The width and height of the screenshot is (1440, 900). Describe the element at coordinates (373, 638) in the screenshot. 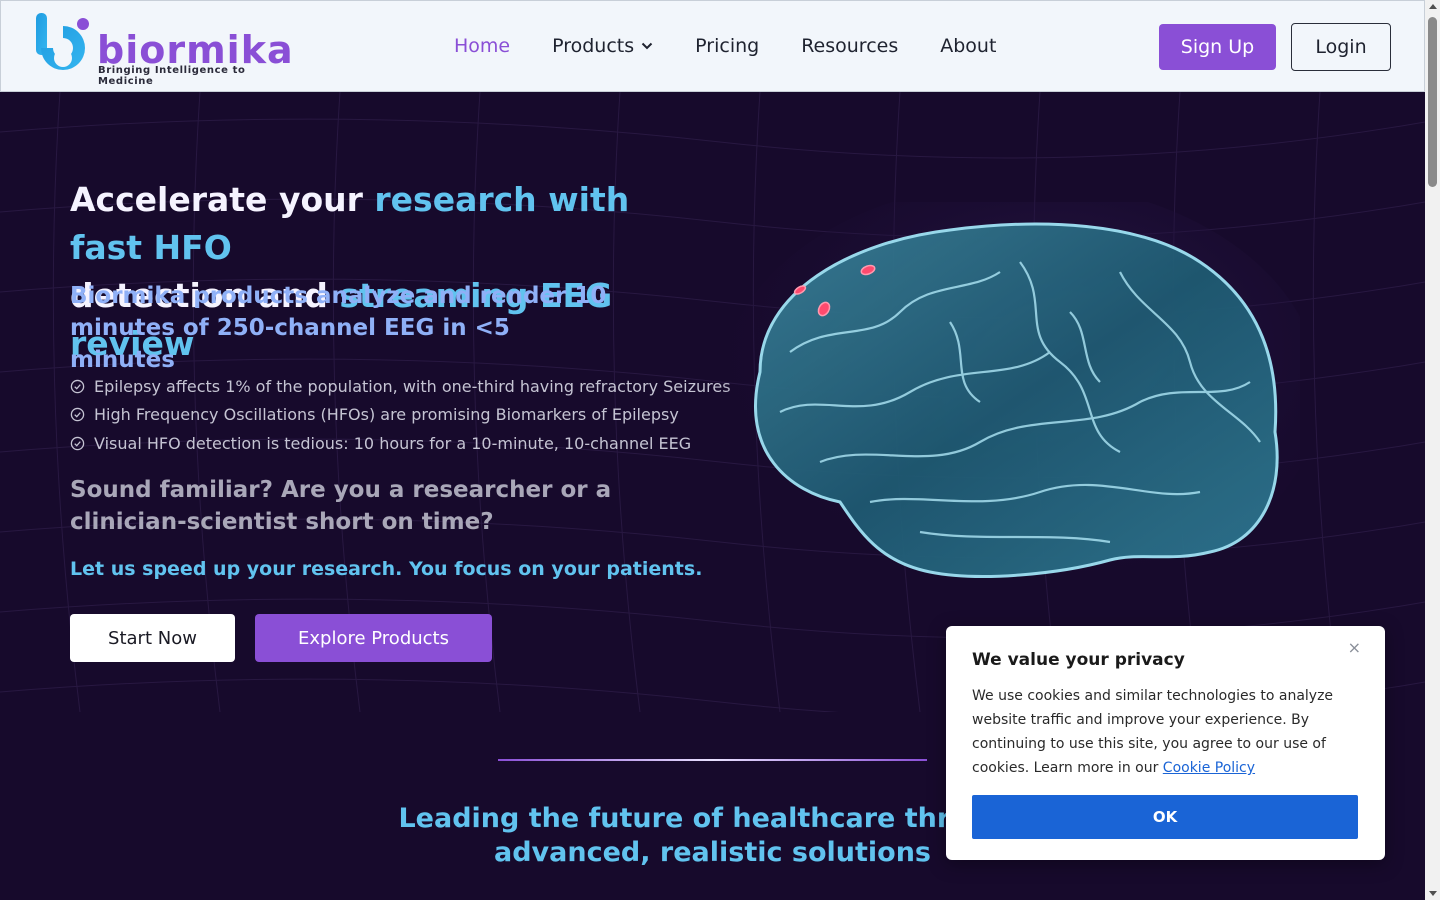

I see `explore-products-button: Explore Products` at that location.